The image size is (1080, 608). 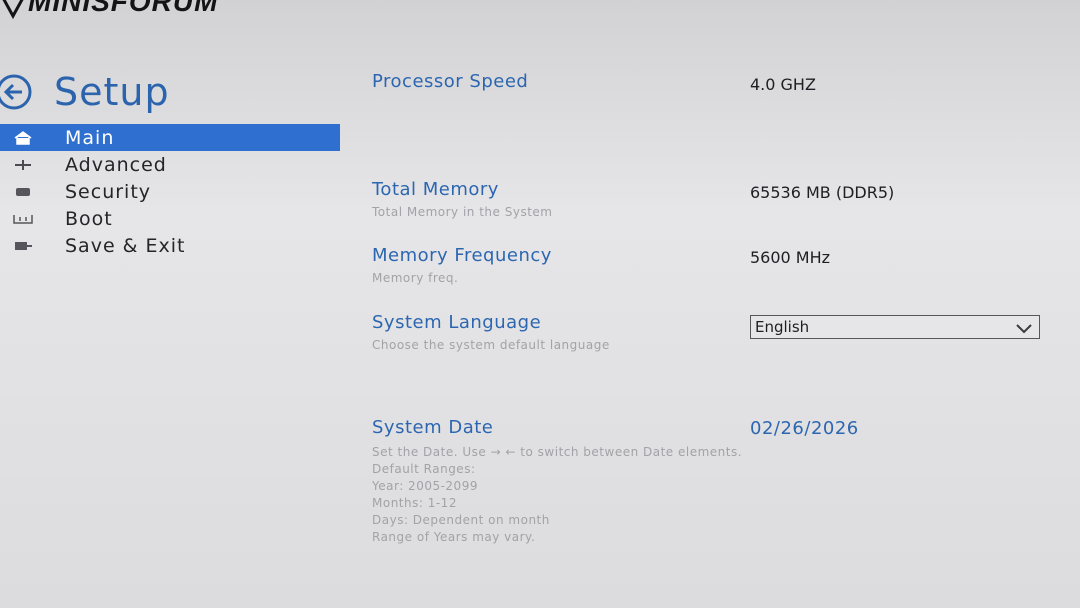 What do you see at coordinates (435, 189) in the screenshot?
I see `total-memory-label: Total Memory` at bounding box center [435, 189].